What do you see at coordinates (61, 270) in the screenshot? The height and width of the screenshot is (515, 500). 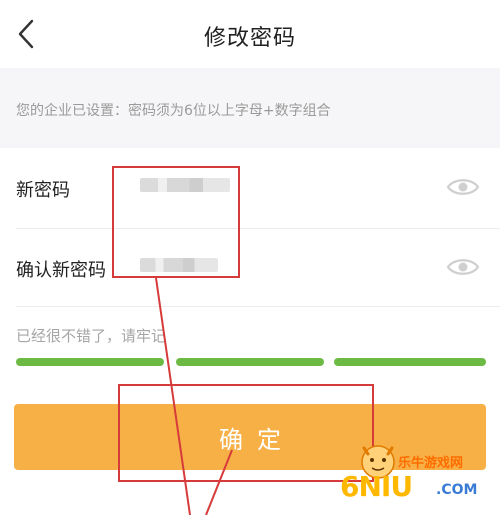 I see `confirm-password-label: 确认新密码` at bounding box center [61, 270].